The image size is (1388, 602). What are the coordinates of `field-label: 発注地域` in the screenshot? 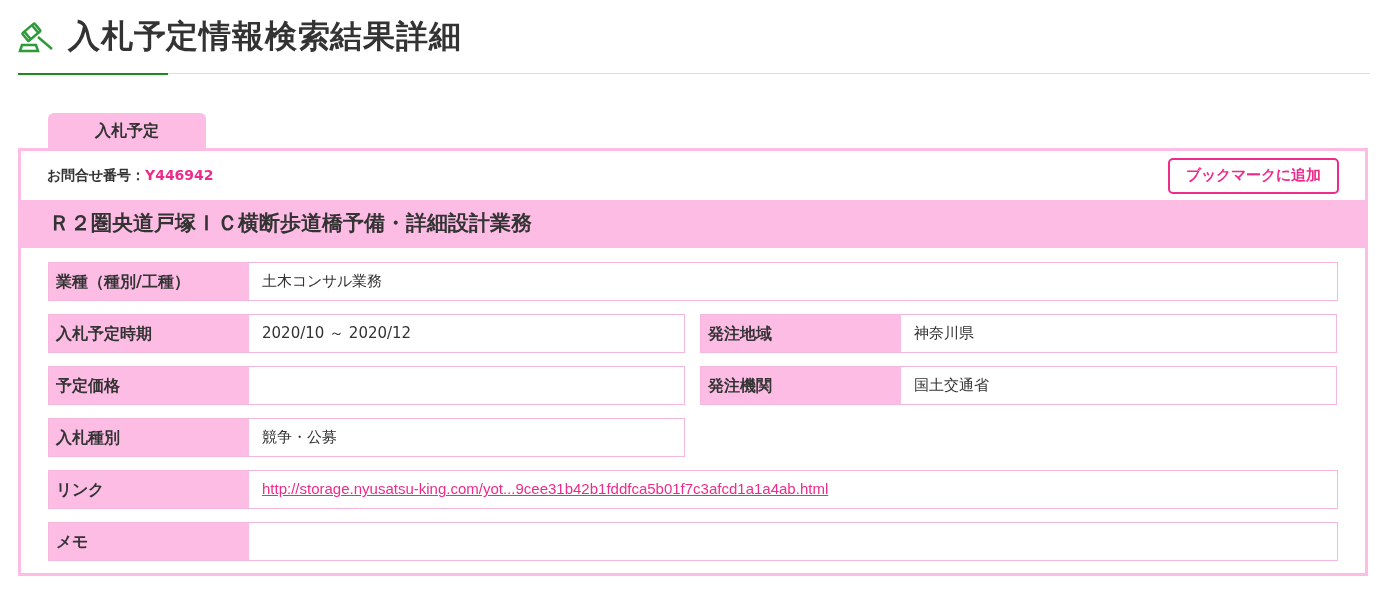 It's located at (801, 333).